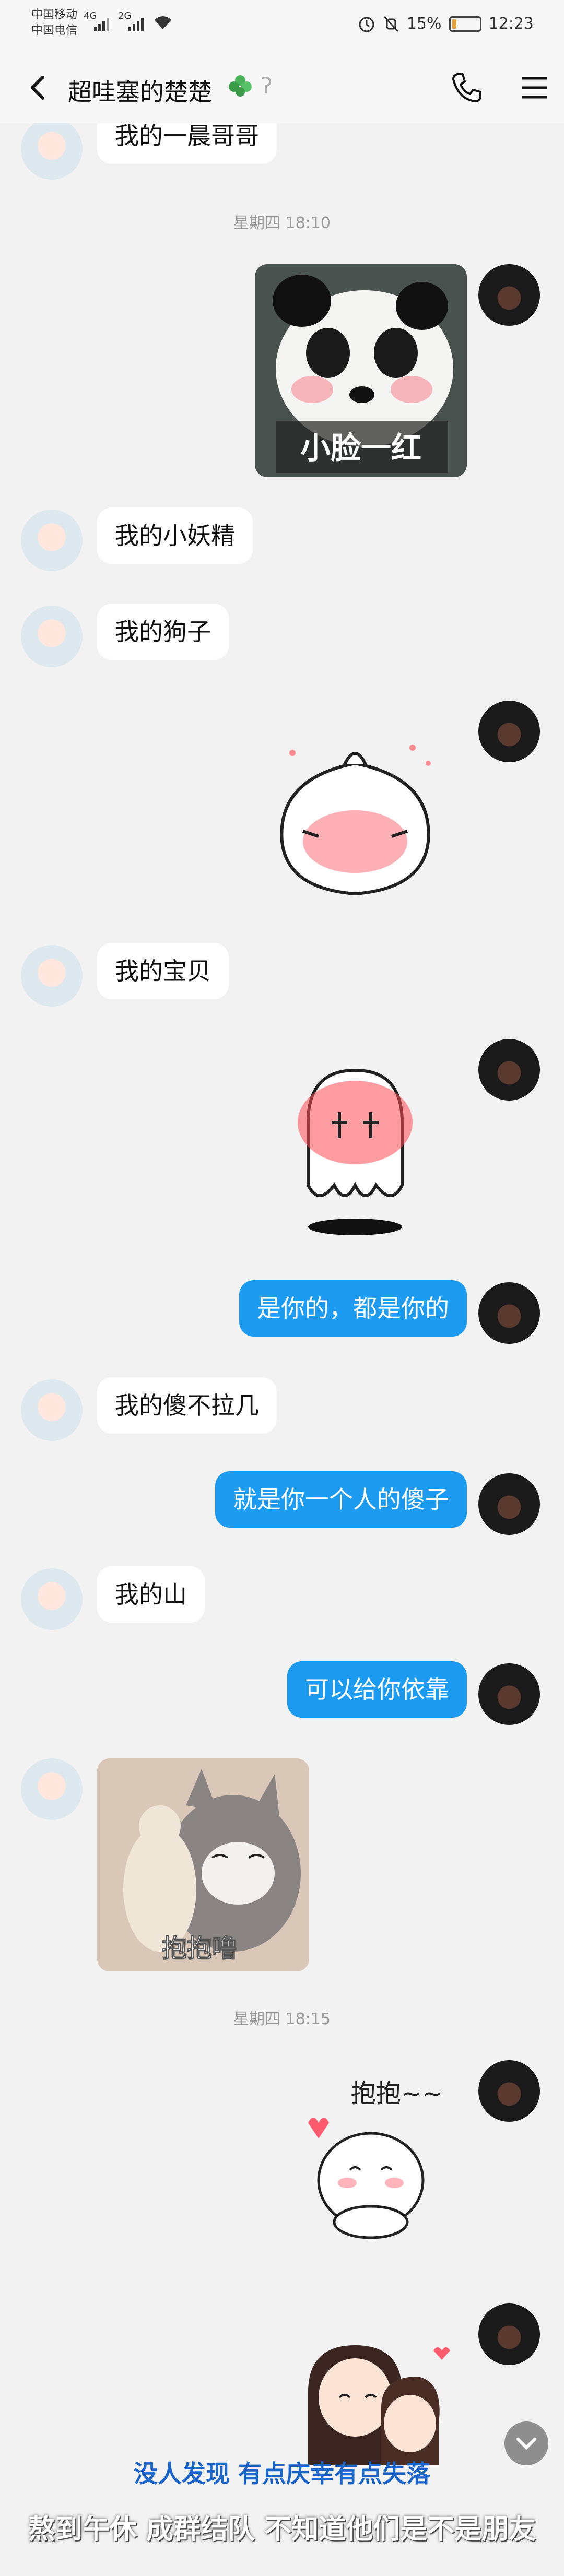 This screenshot has width=564, height=2576. I want to click on battery-icon, so click(465, 24).